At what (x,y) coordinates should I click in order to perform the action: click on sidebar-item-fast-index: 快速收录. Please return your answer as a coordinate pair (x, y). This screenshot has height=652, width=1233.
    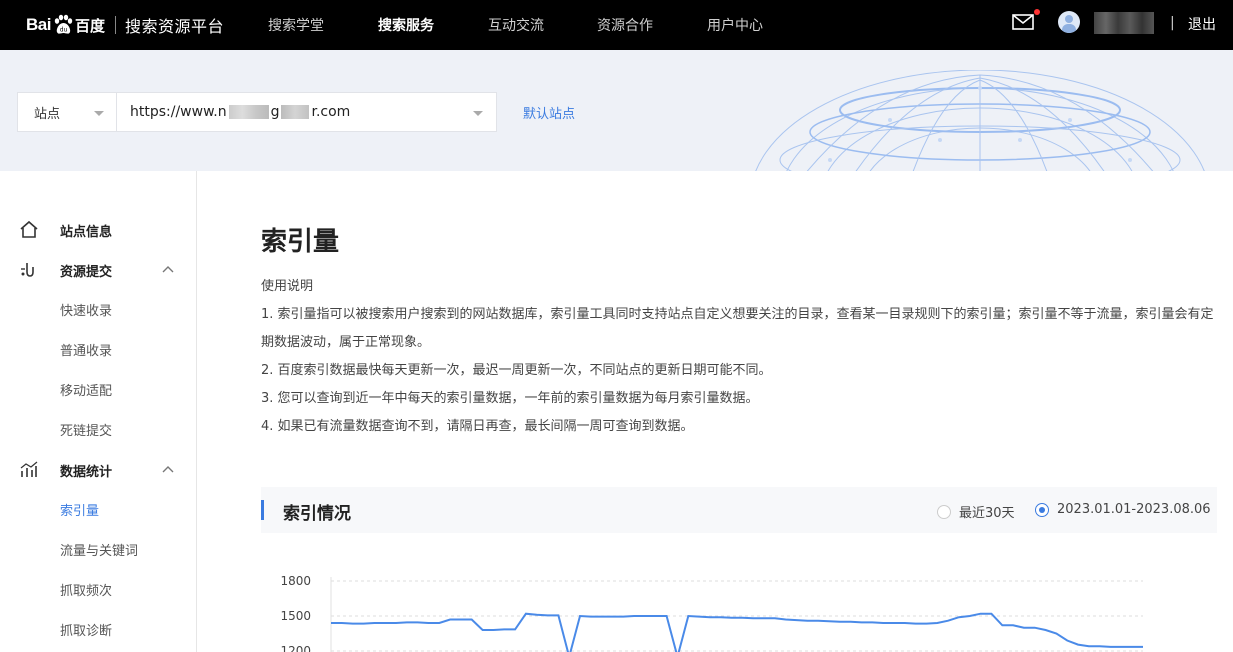
    Looking at the image, I should click on (86, 309).